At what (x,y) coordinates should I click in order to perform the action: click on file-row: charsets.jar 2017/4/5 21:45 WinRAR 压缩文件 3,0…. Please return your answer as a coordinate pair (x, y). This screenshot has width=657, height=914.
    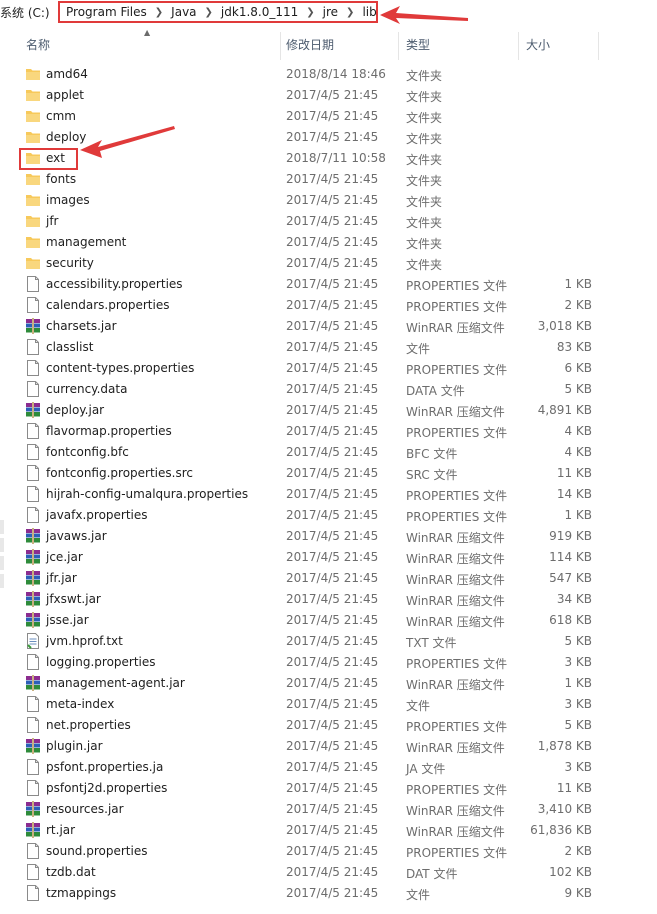
    Looking at the image, I should click on (310, 326).